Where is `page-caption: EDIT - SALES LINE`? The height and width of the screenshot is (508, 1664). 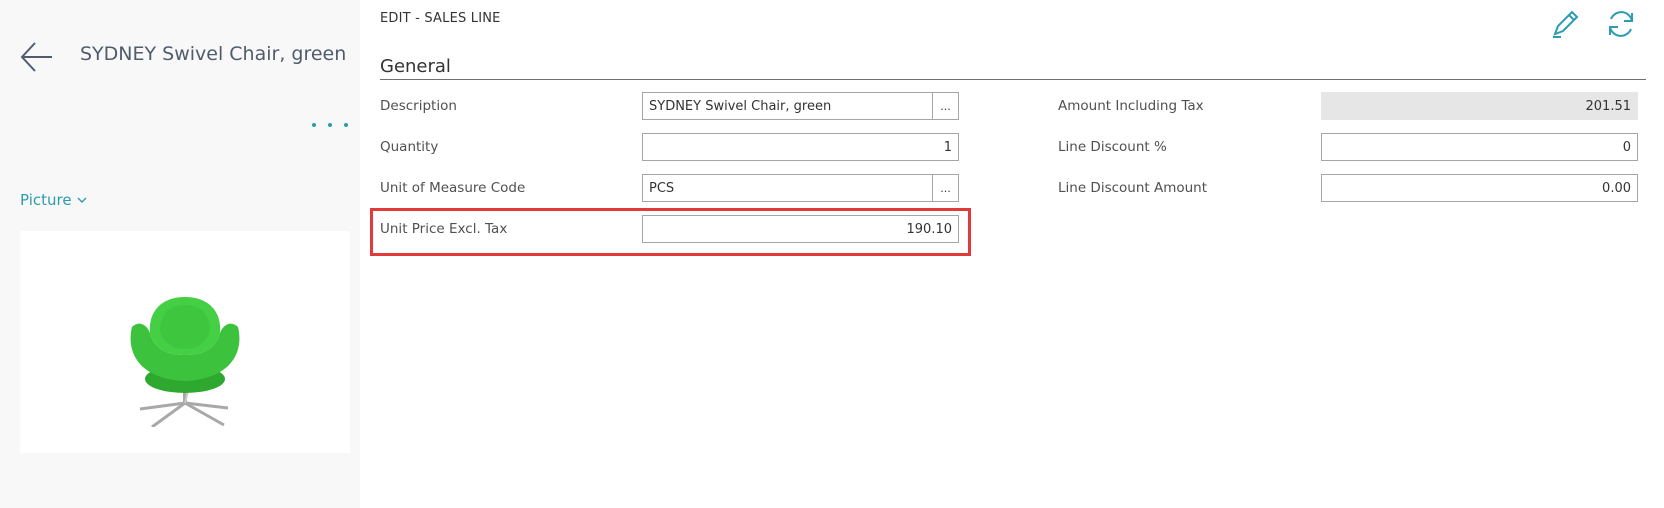 page-caption: EDIT - SALES LINE is located at coordinates (440, 18).